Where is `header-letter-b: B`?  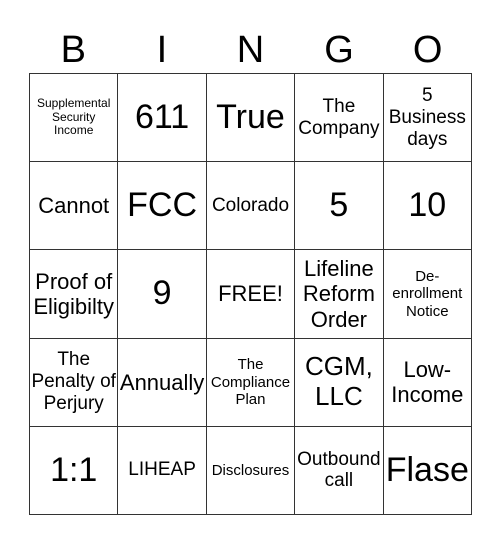
header-letter-b: B is located at coordinates (73, 50).